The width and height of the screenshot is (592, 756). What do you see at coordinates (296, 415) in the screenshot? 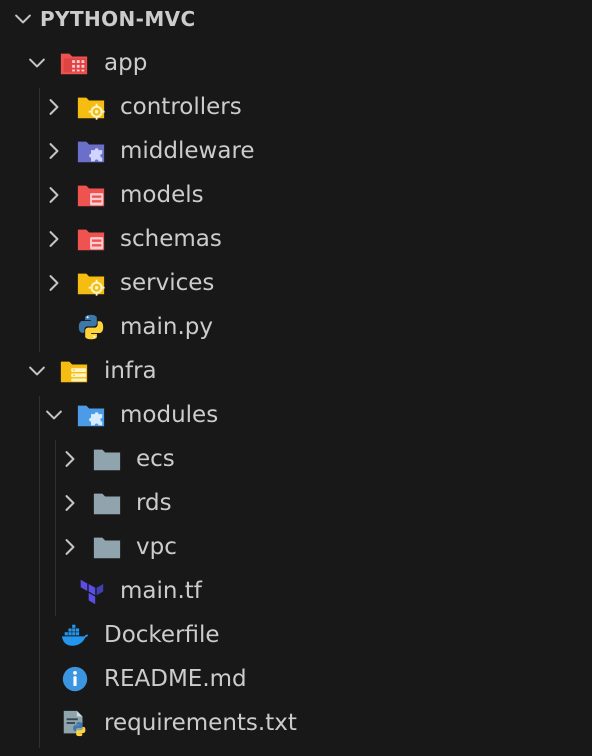
I see `tree-item-modules: modules` at bounding box center [296, 415].